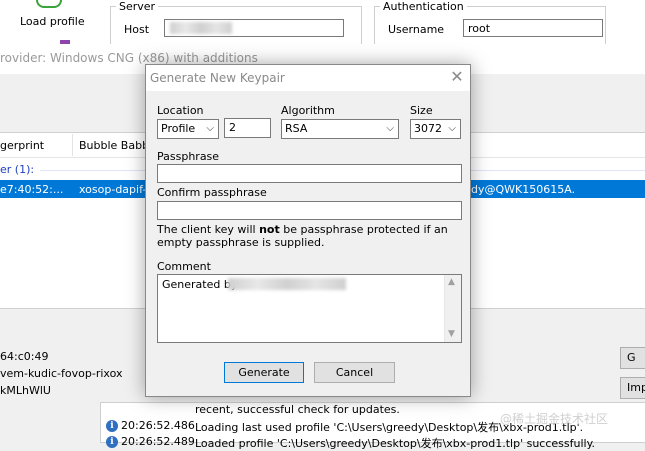  Describe the element at coordinates (72, 145) in the screenshot. I see `column-separator` at that location.